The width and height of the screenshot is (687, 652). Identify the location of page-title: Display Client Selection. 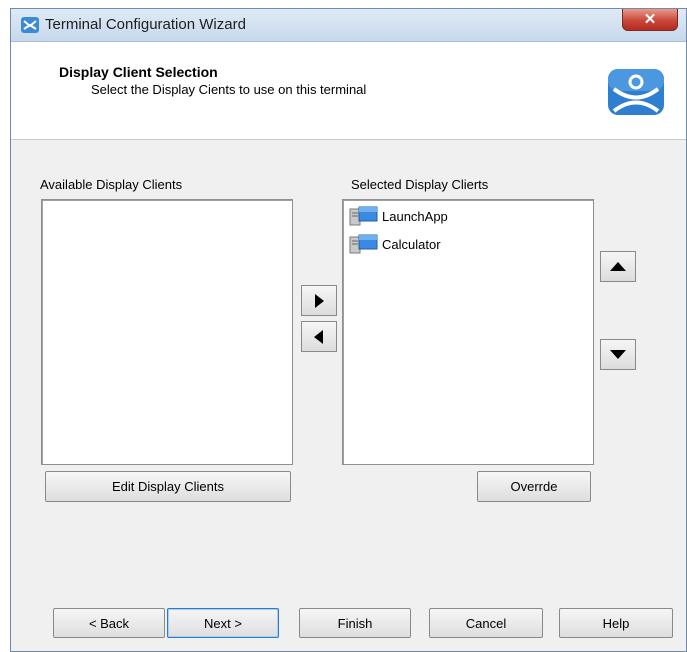
(138, 72).